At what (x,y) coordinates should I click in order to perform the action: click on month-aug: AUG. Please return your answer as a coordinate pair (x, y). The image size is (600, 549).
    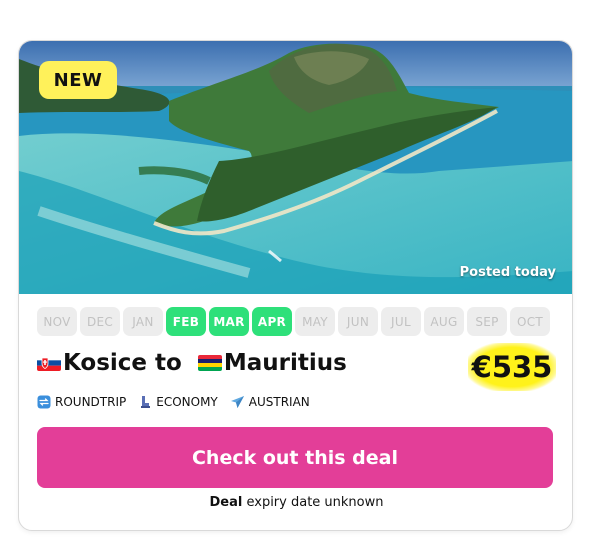
    Looking at the image, I should click on (444, 321).